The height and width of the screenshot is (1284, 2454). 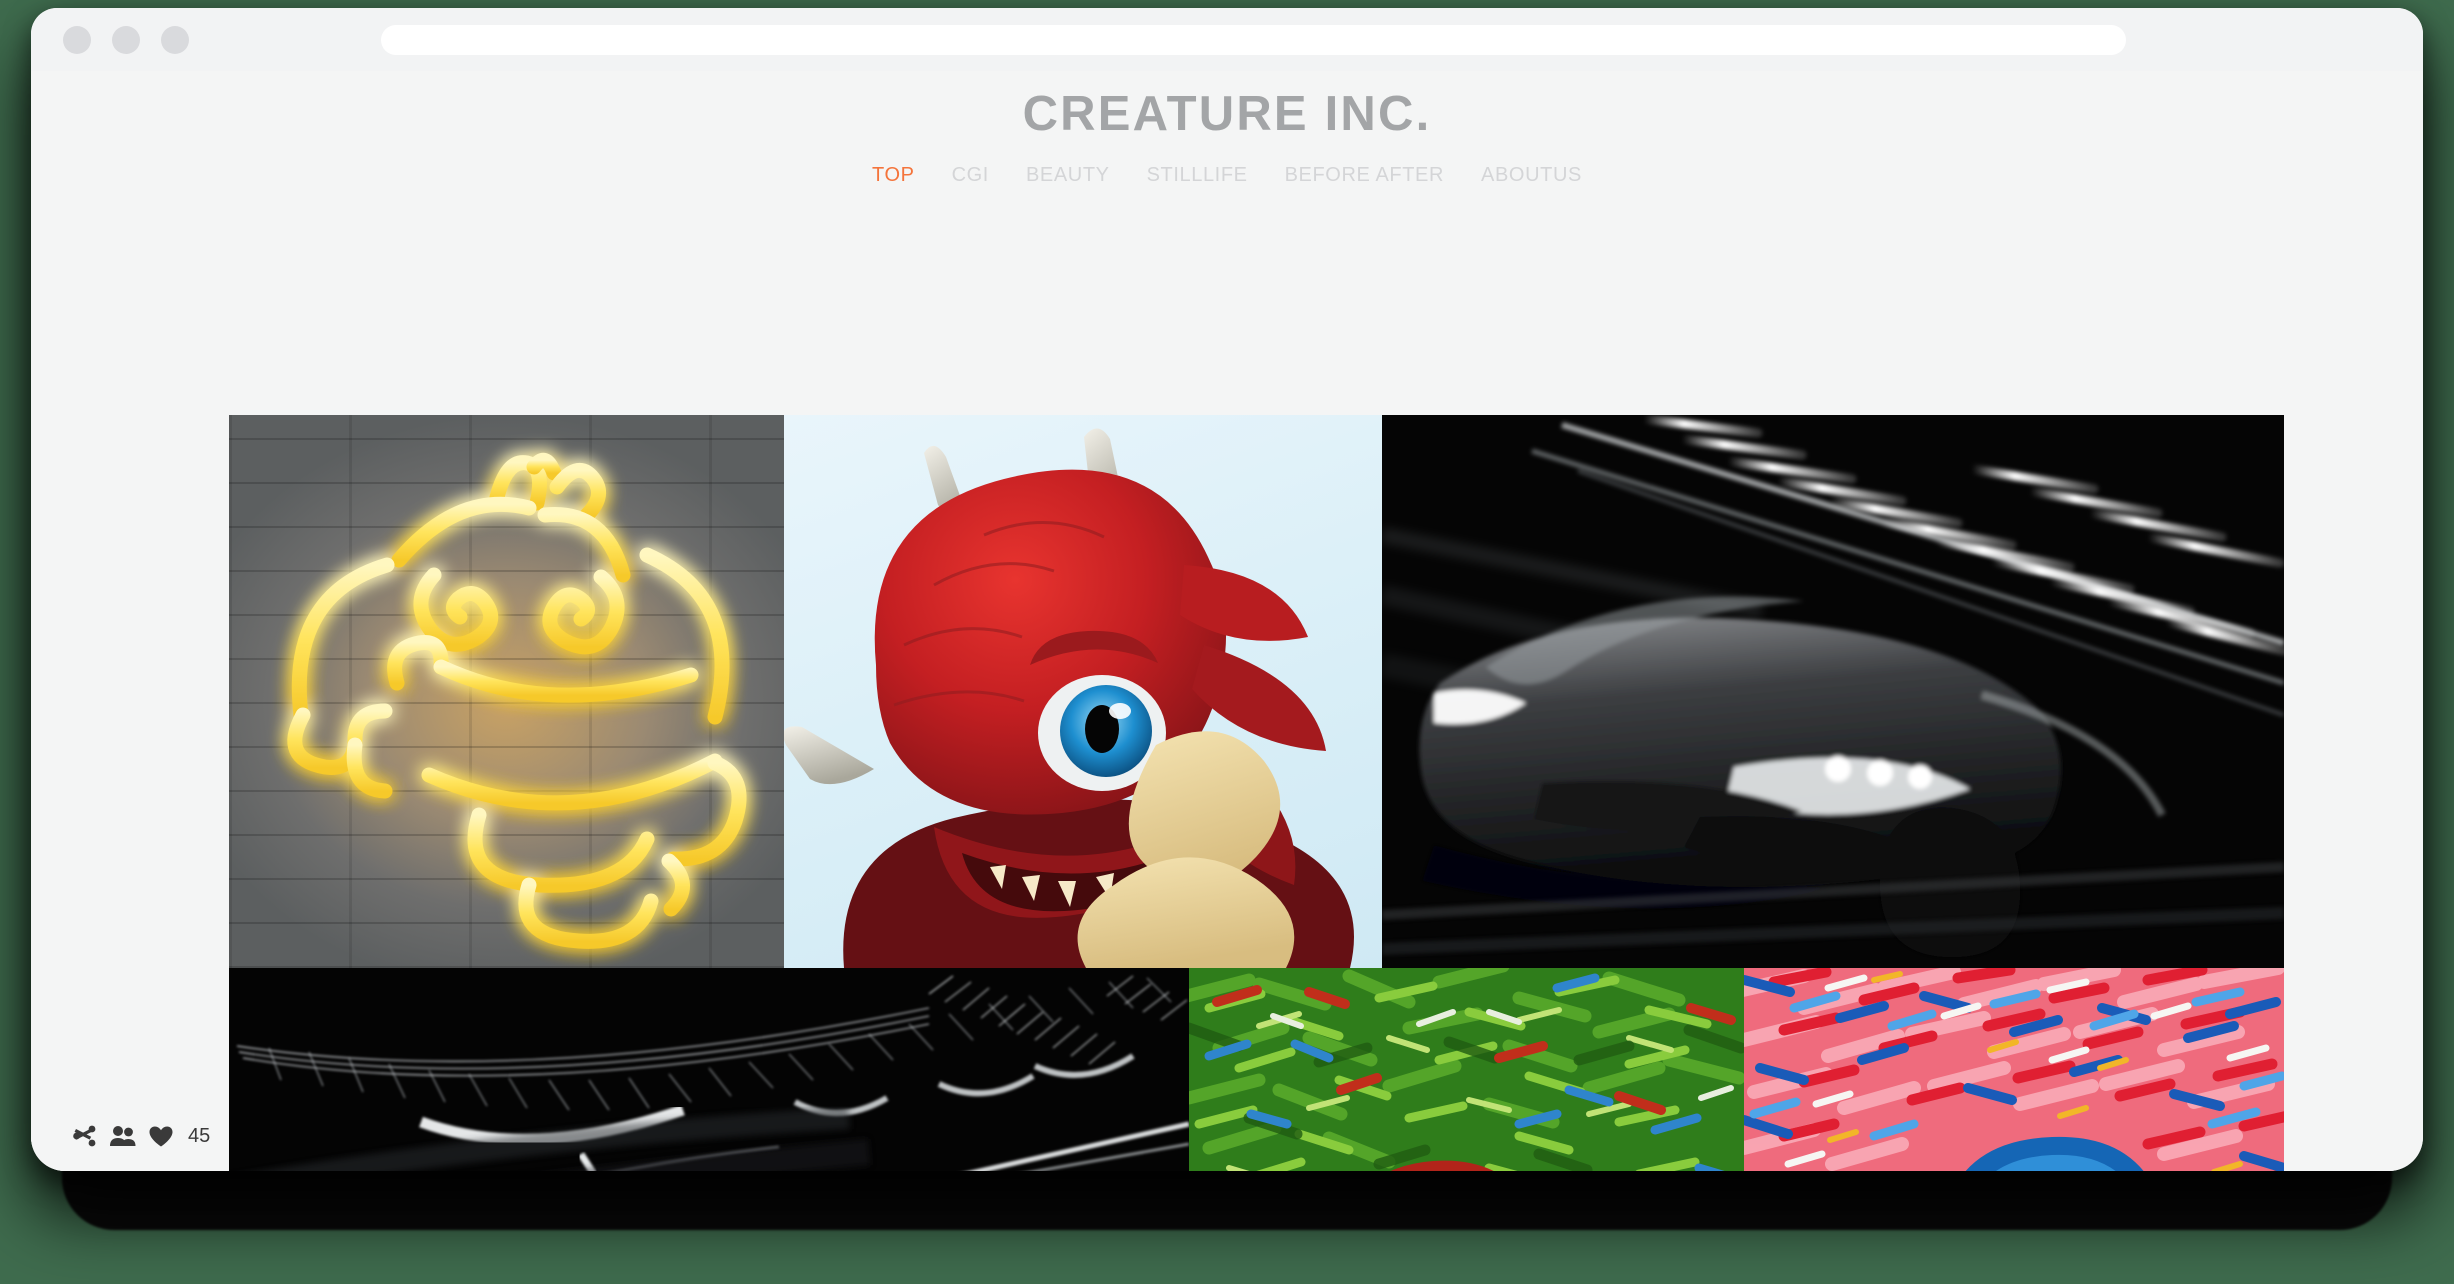 I want to click on site-title: CREATURE INC., so click(x=1227, y=114).